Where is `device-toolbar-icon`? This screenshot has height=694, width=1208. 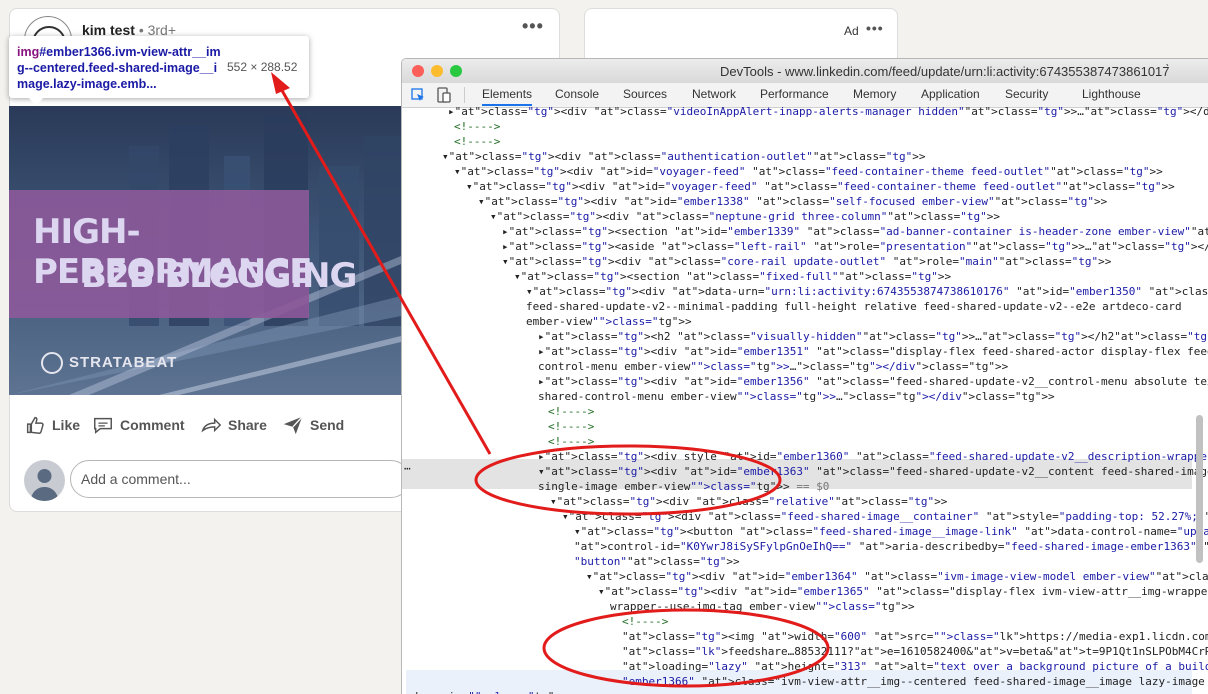
device-toolbar-icon is located at coordinates (444, 95).